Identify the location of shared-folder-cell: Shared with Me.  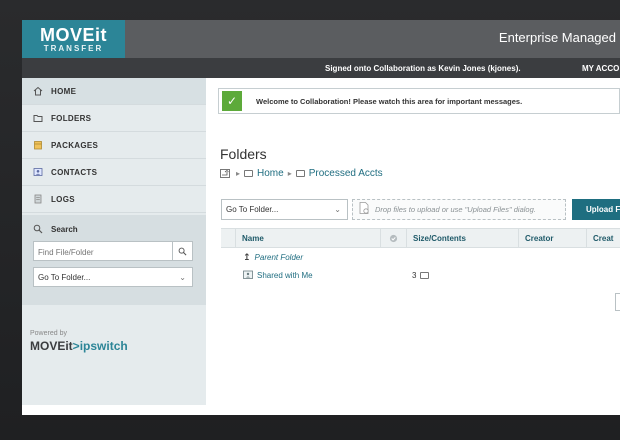
(278, 275).